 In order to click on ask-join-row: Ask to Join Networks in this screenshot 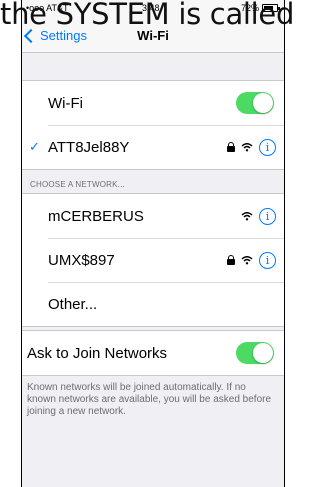, I will do `click(153, 353)`.